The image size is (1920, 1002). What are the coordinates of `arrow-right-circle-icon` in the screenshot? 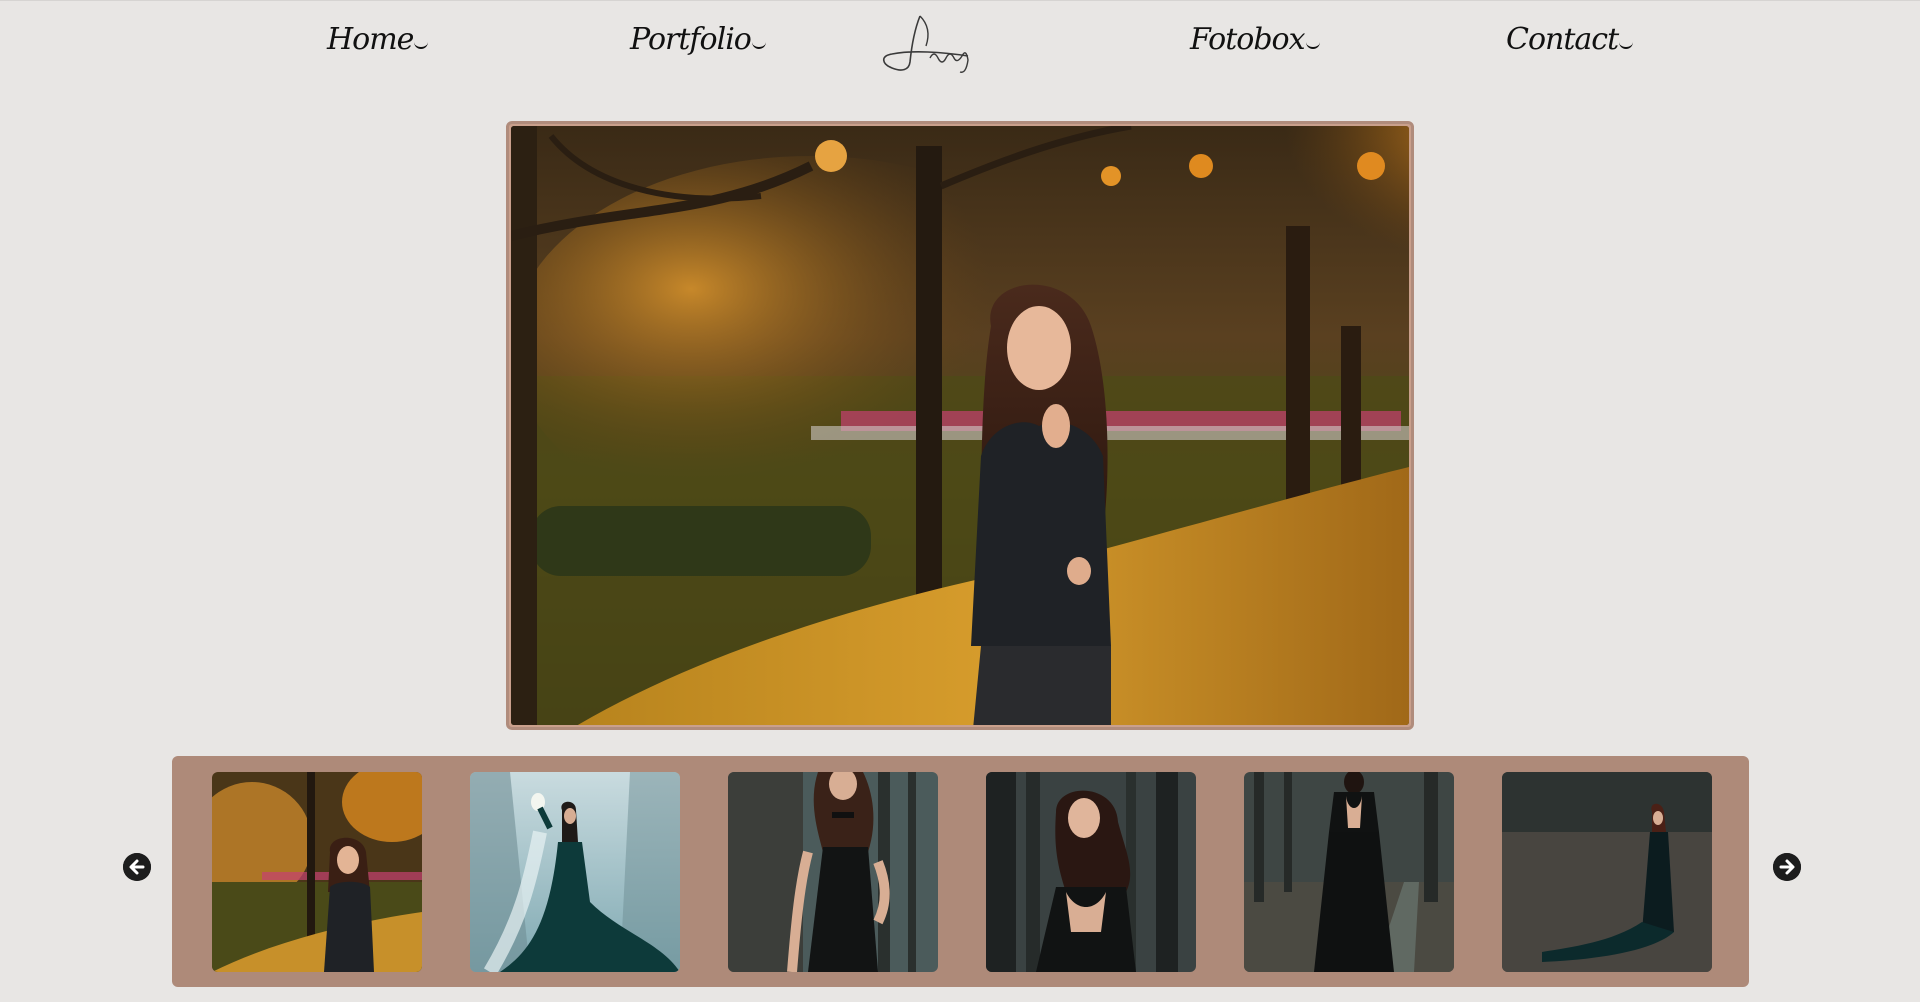 It's located at (1787, 867).